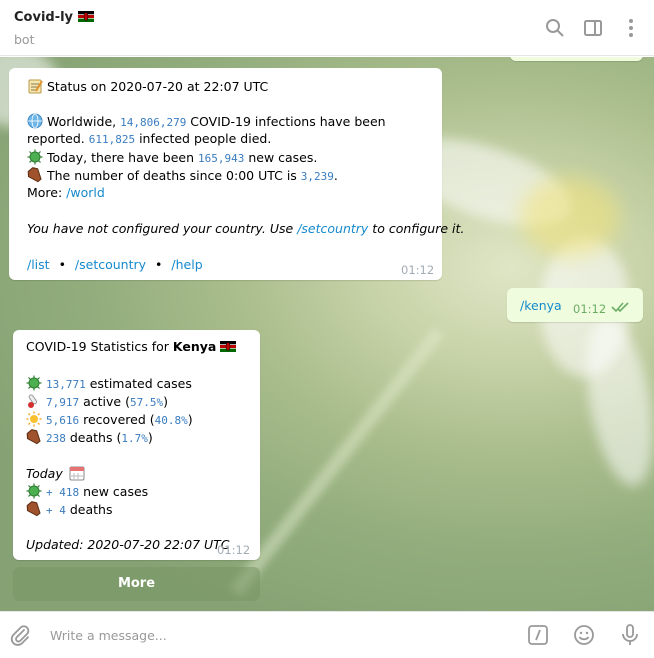  What do you see at coordinates (58, 138) in the screenshot?
I see `reported-pre: reported.` at bounding box center [58, 138].